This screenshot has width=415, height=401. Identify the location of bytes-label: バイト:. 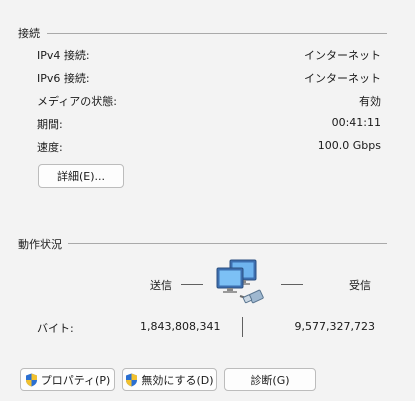
(55, 328).